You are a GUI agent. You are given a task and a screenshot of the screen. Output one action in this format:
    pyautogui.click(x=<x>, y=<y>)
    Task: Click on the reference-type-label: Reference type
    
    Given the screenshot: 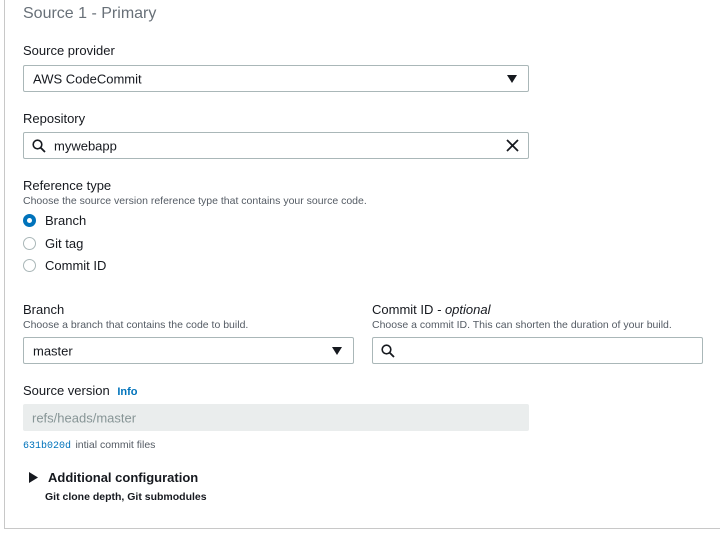 What is the action you would take?
    pyautogui.click(x=67, y=185)
    